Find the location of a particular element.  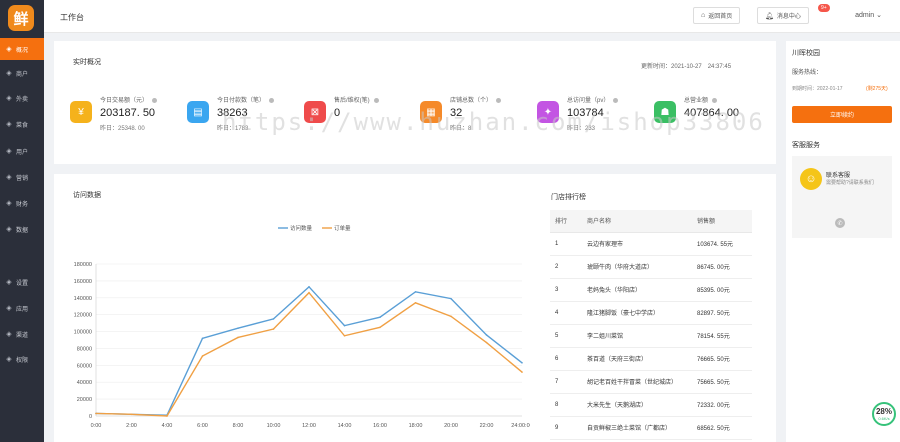

network-speed-widget: 28% 0.6K/s is located at coordinates (884, 414).